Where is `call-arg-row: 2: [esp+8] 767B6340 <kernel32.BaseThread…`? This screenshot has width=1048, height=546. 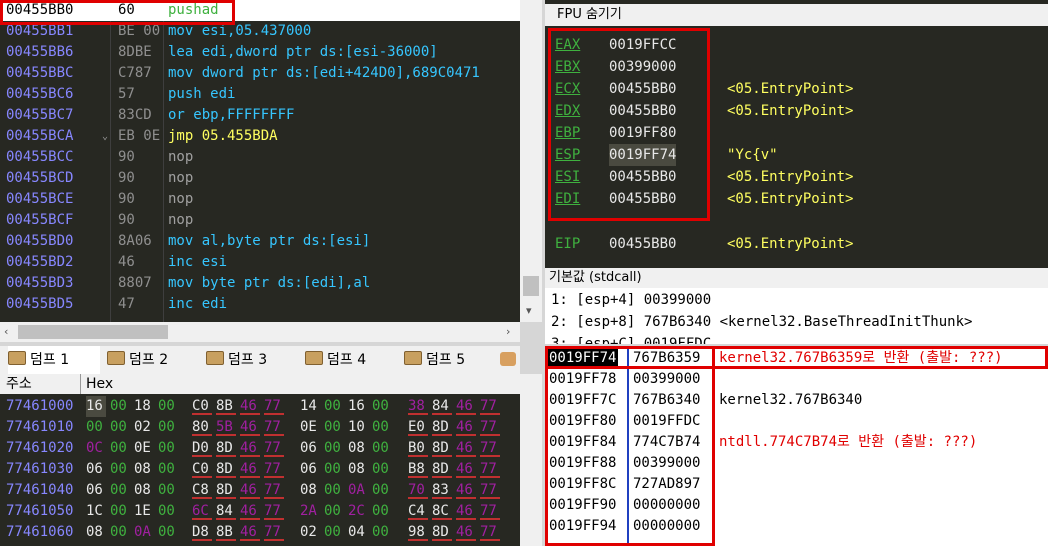
call-arg-row: 2: [esp+8] 767B6340 <kernel32.BaseThread… is located at coordinates (761, 322).